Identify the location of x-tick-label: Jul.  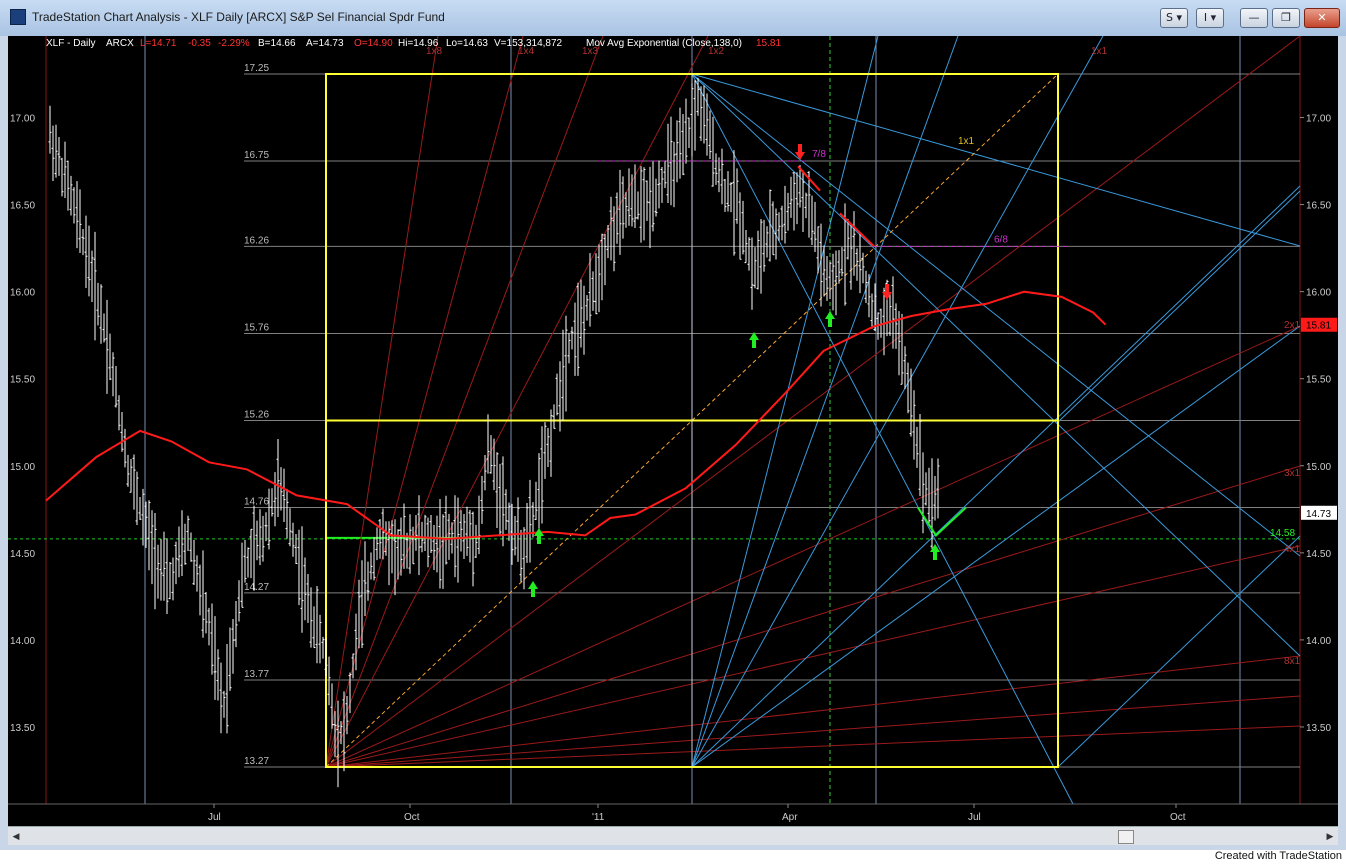
(974, 817).